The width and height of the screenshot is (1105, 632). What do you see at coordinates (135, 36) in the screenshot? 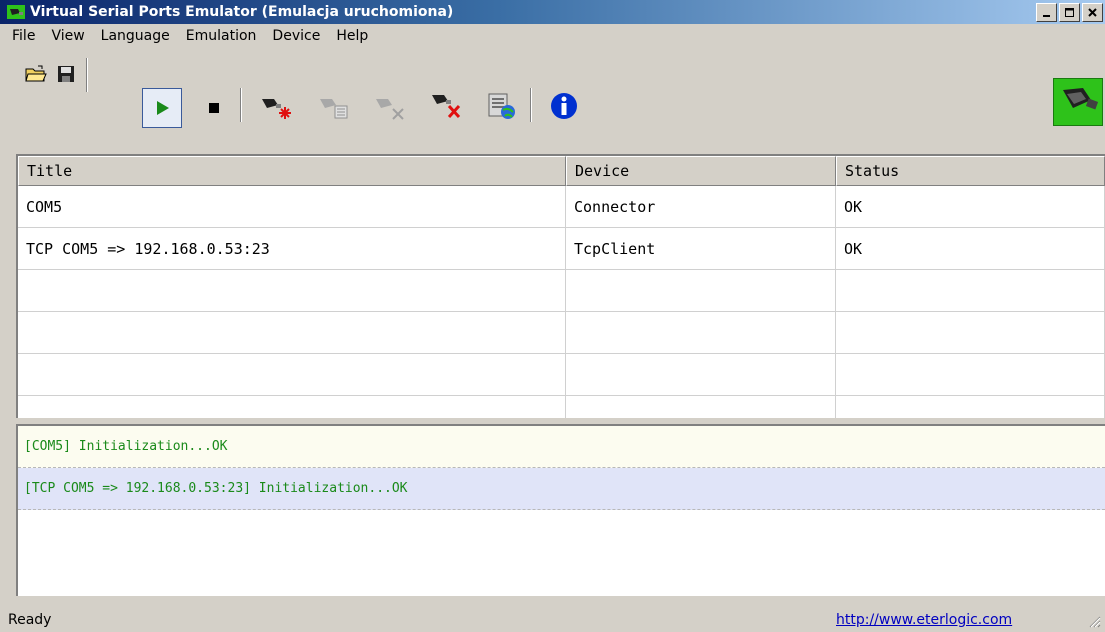
I see `menu-language: Language` at bounding box center [135, 36].